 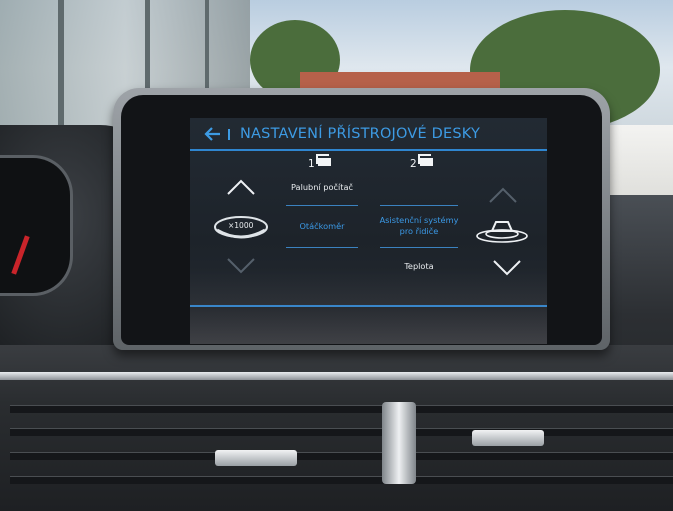 What do you see at coordinates (368, 150) in the screenshot?
I see `header-underline` at bounding box center [368, 150].